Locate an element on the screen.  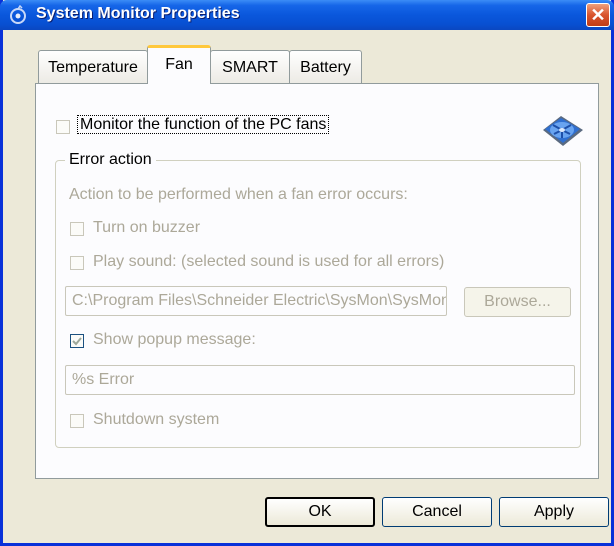
play-sound-checkbox is located at coordinates (77, 263).